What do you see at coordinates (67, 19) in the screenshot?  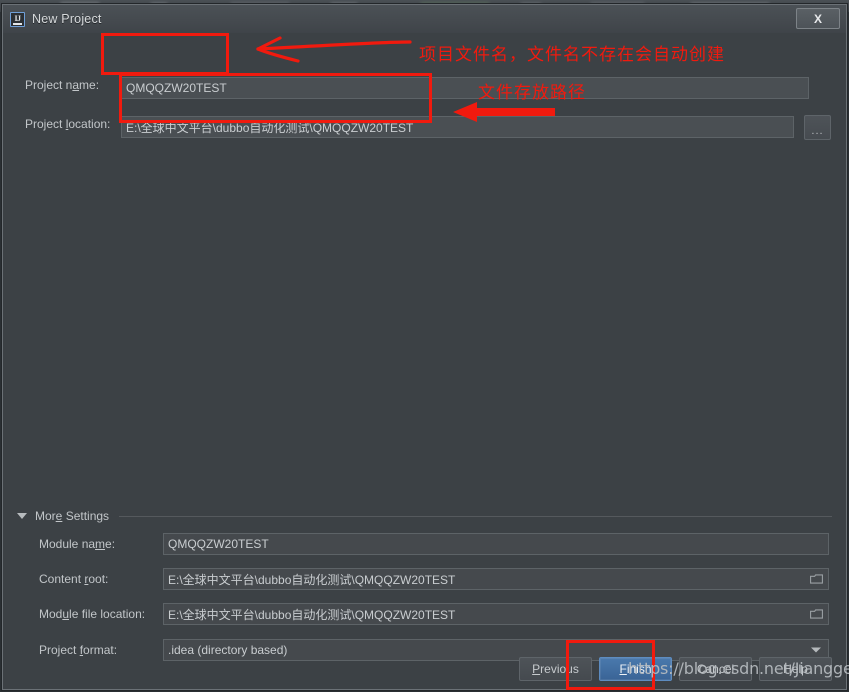 I see `dialog-title: New Project` at bounding box center [67, 19].